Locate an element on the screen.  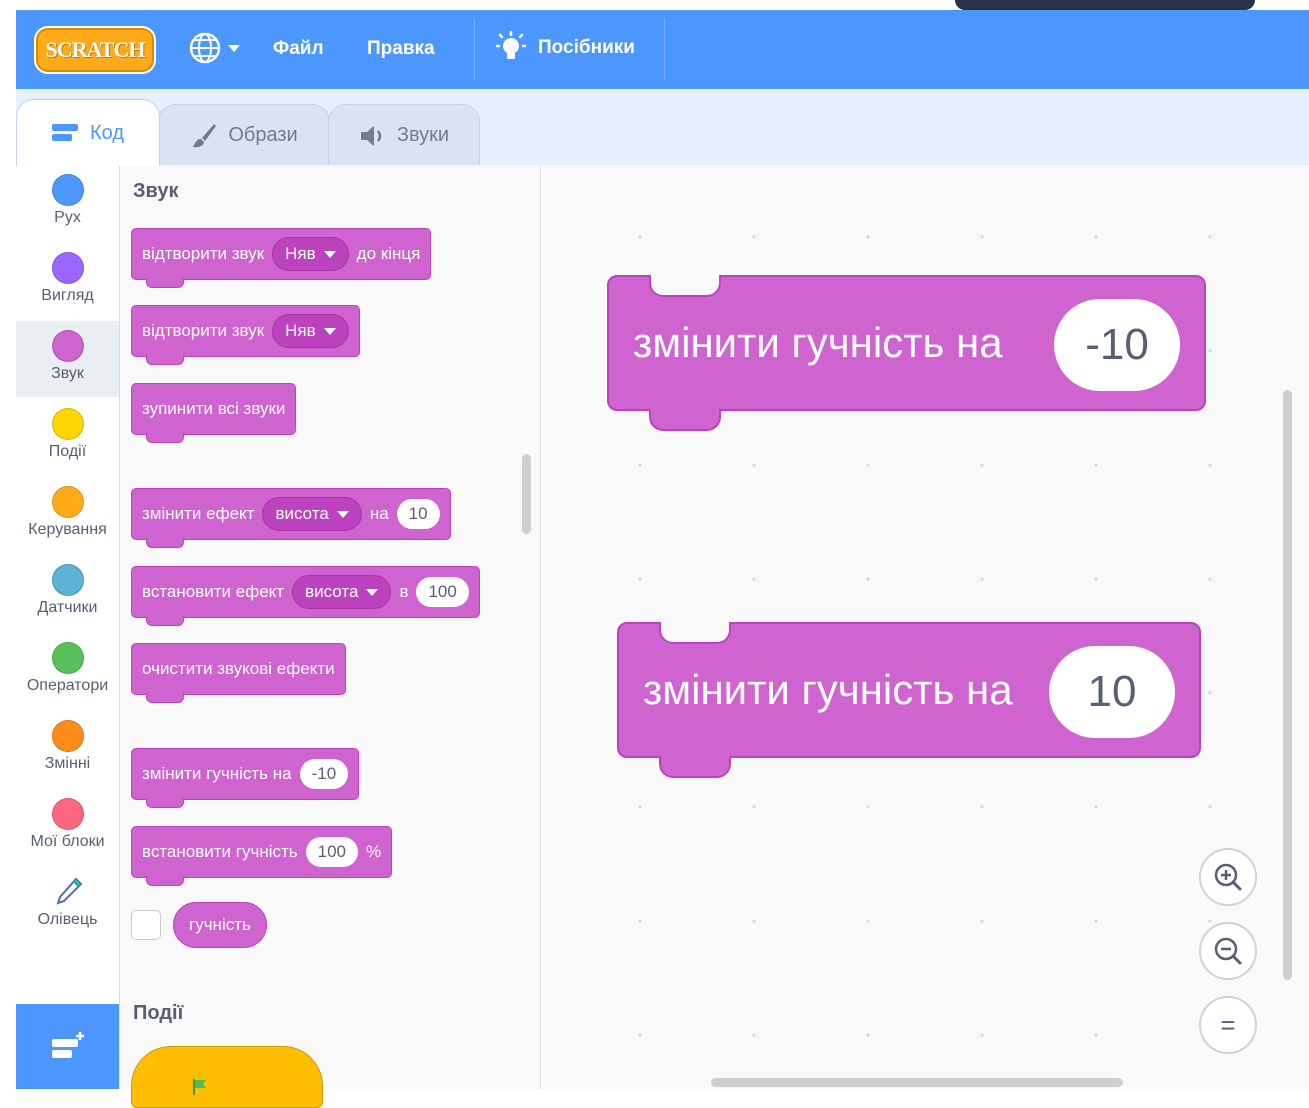
workspace-block-change-volume-minus: змінити гучність на -10 is located at coordinates (906, 353).